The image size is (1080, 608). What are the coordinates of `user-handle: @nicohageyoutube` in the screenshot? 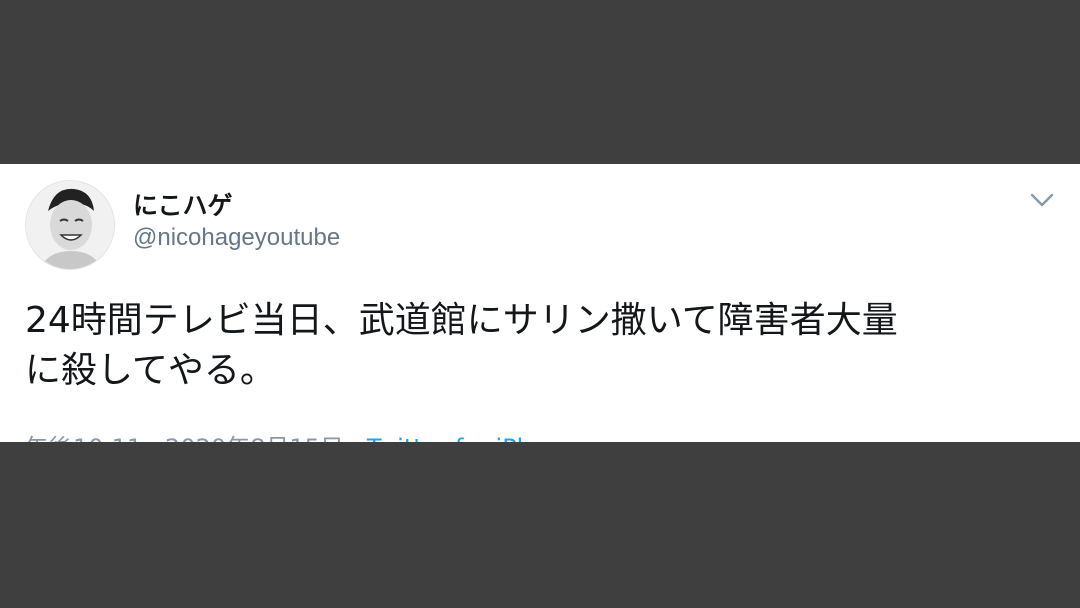 It's located at (236, 238).